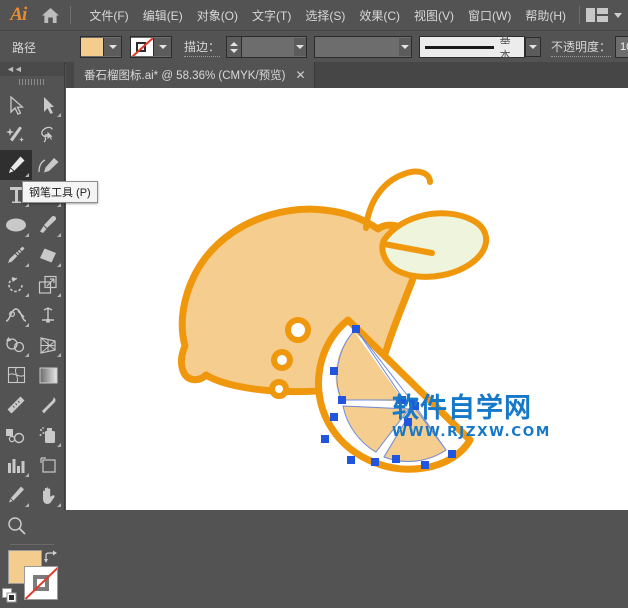 The image size is (628, 608). I want to click on home-icon, so click(50, 15).